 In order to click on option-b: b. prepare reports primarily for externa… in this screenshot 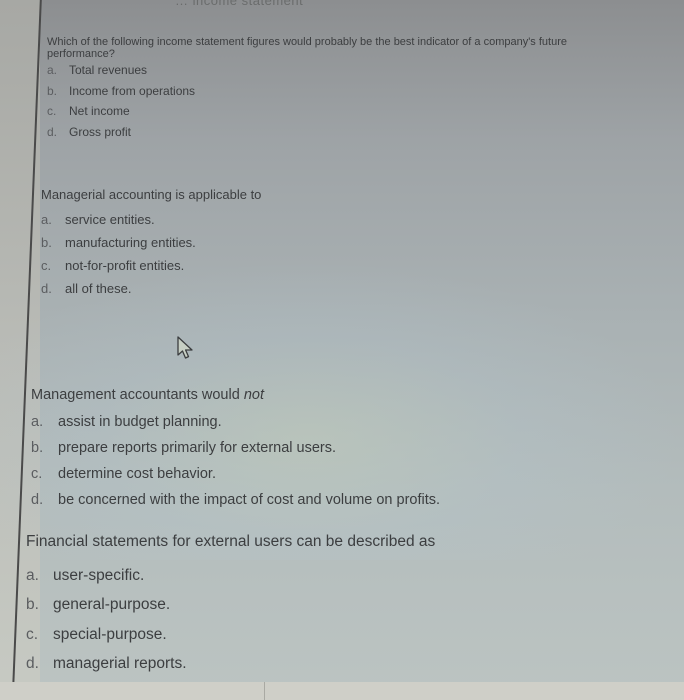, I will do `click(235, 448)`.